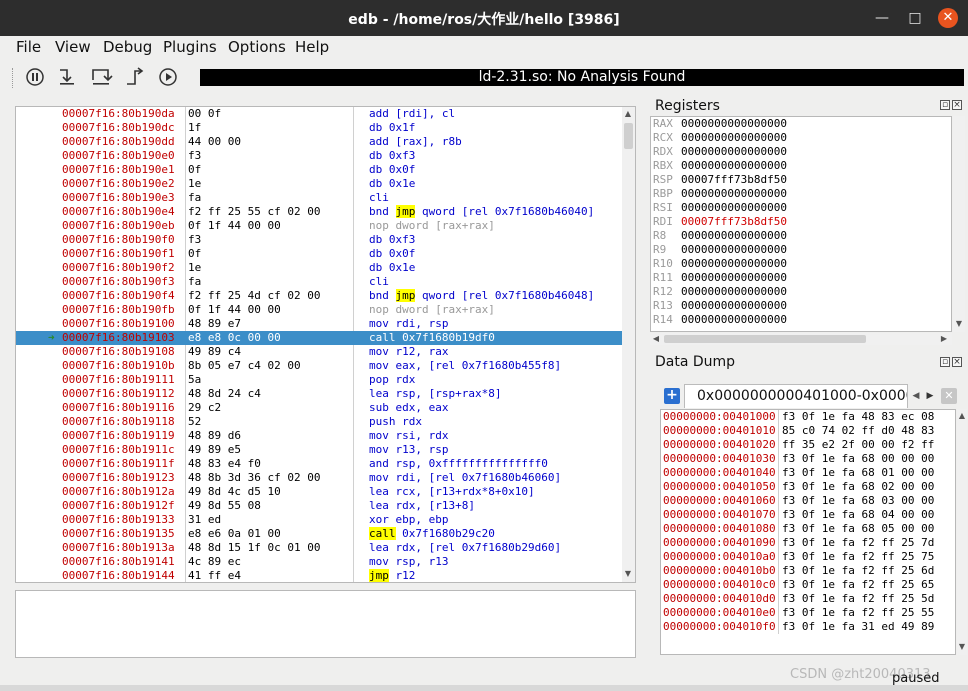  Describe the element at coordinates (257, 47) in the screenshot. I see `menu-options: Options` at that location.